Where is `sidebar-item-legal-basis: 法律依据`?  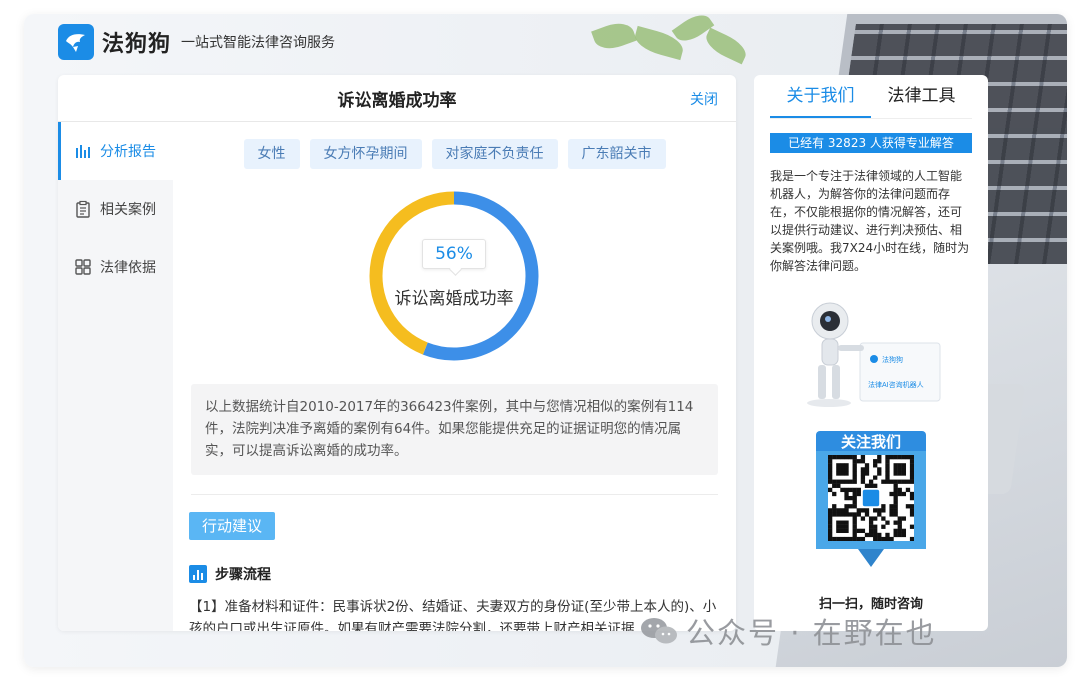 sidebar-item-legal-basis: 法律依据 is located at coordinates (115, 267).